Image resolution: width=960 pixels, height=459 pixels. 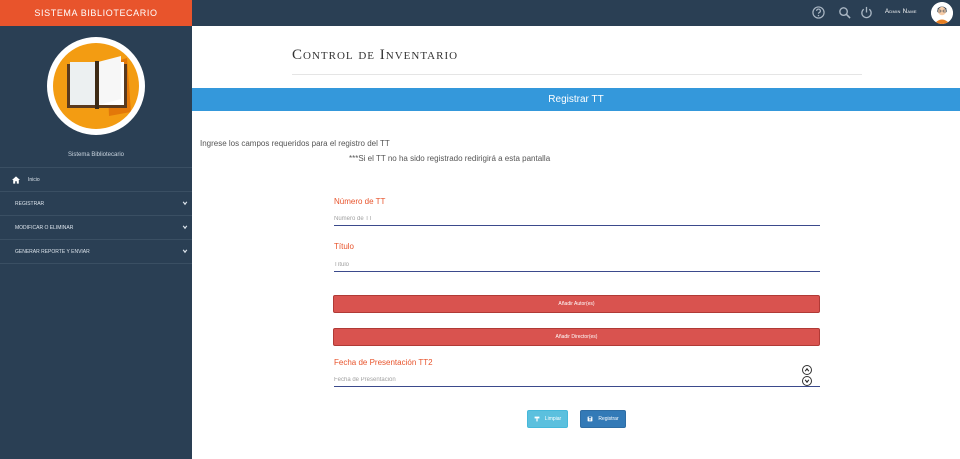 I want to click on fecha-label: Fecha de Presentación TT2, so click(x=383, y=362).